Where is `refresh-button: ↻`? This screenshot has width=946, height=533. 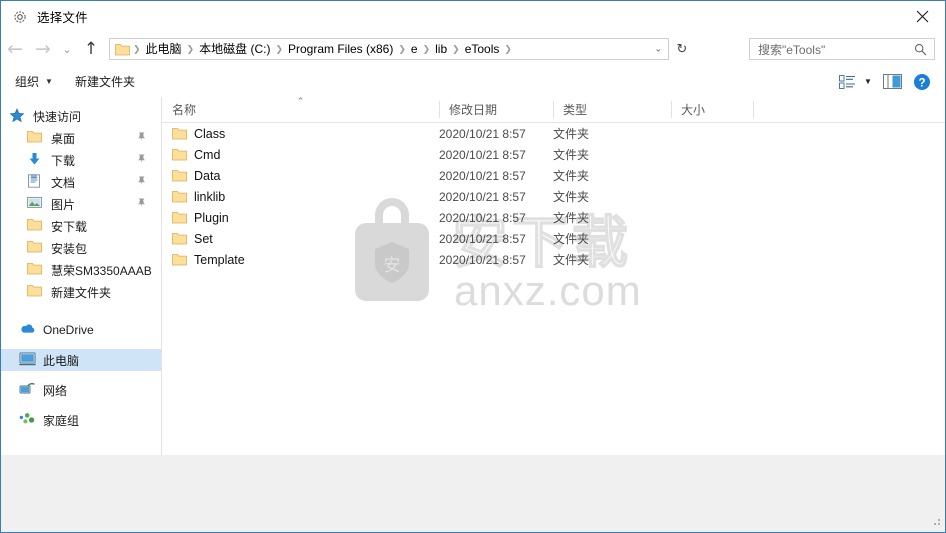 refresh-button: ↻ is located at coordinates (682, 49).